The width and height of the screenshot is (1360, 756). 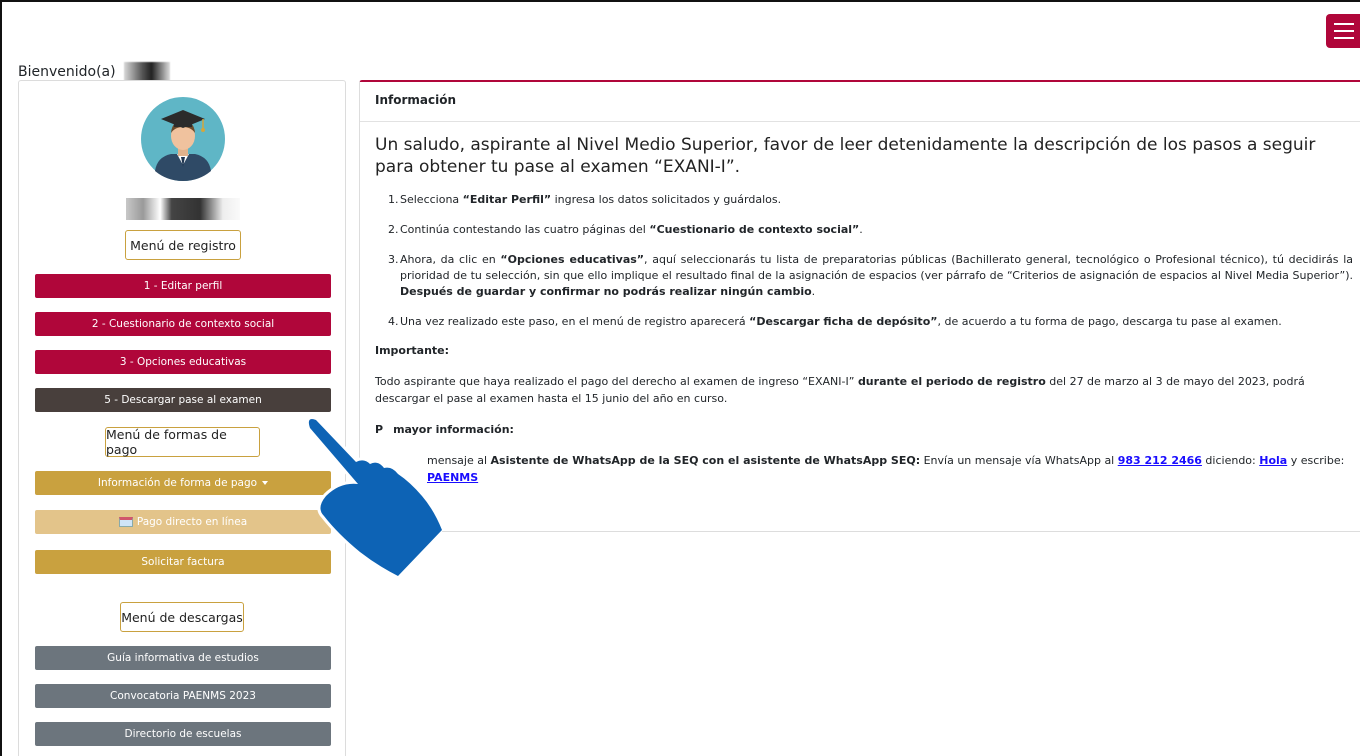 I want to click on hola-link: Hola, so click(x=1273, y=460).